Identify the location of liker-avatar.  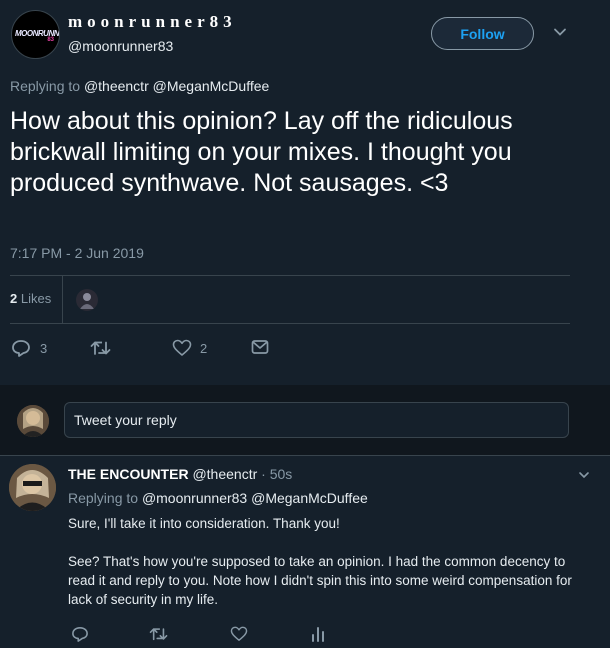
(87, 300).